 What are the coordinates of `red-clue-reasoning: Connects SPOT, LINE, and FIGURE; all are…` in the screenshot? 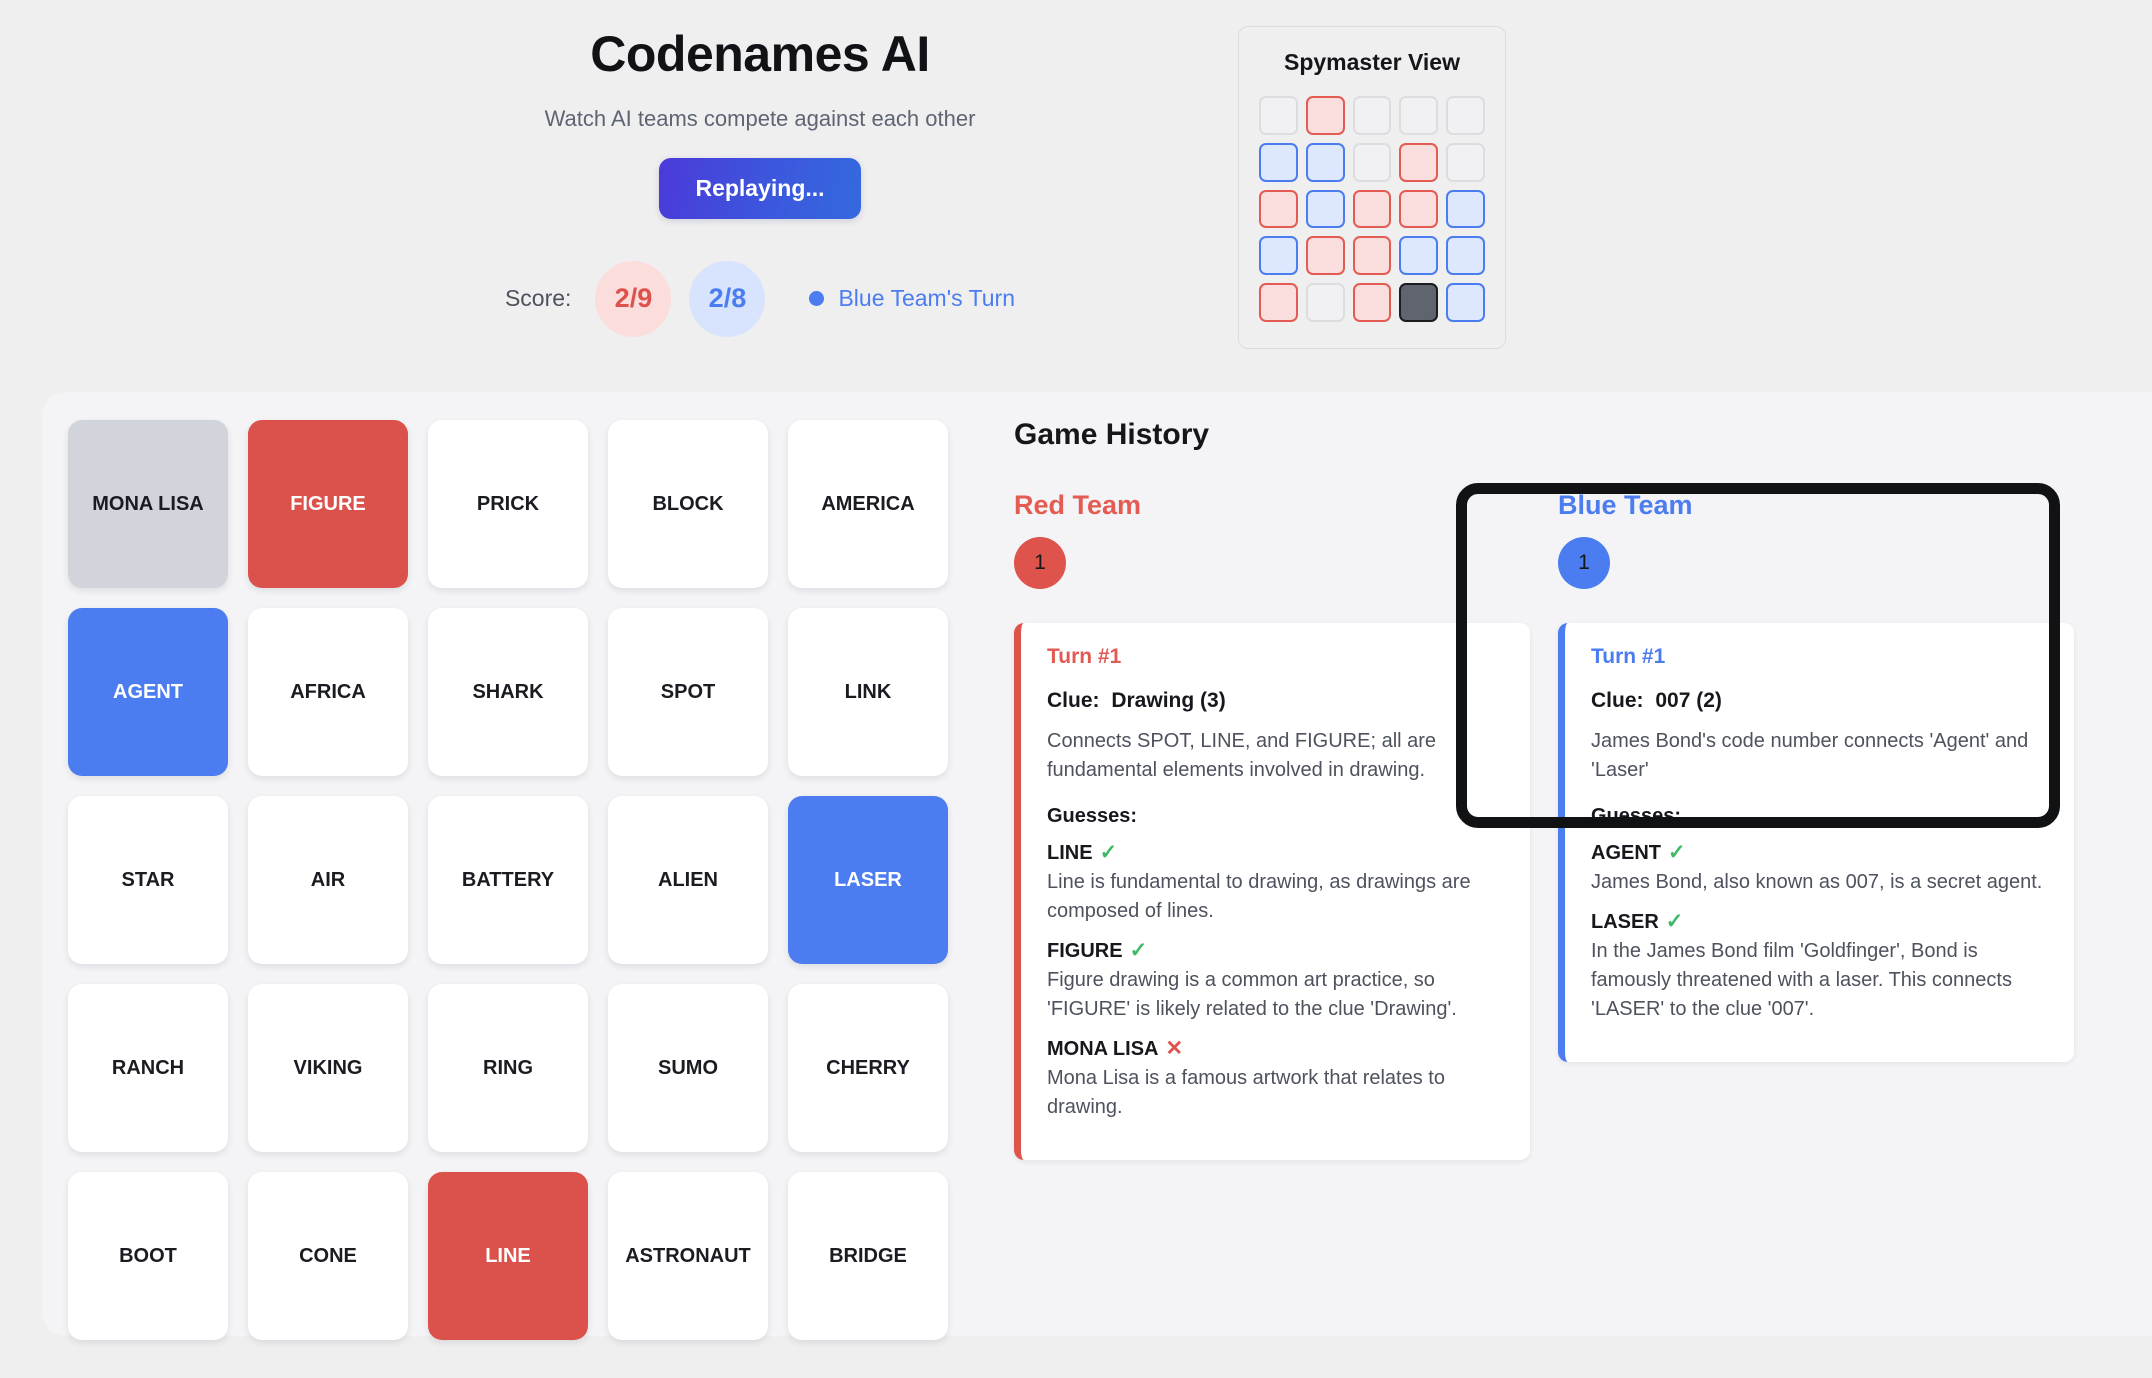 It's located at (1242, 755).